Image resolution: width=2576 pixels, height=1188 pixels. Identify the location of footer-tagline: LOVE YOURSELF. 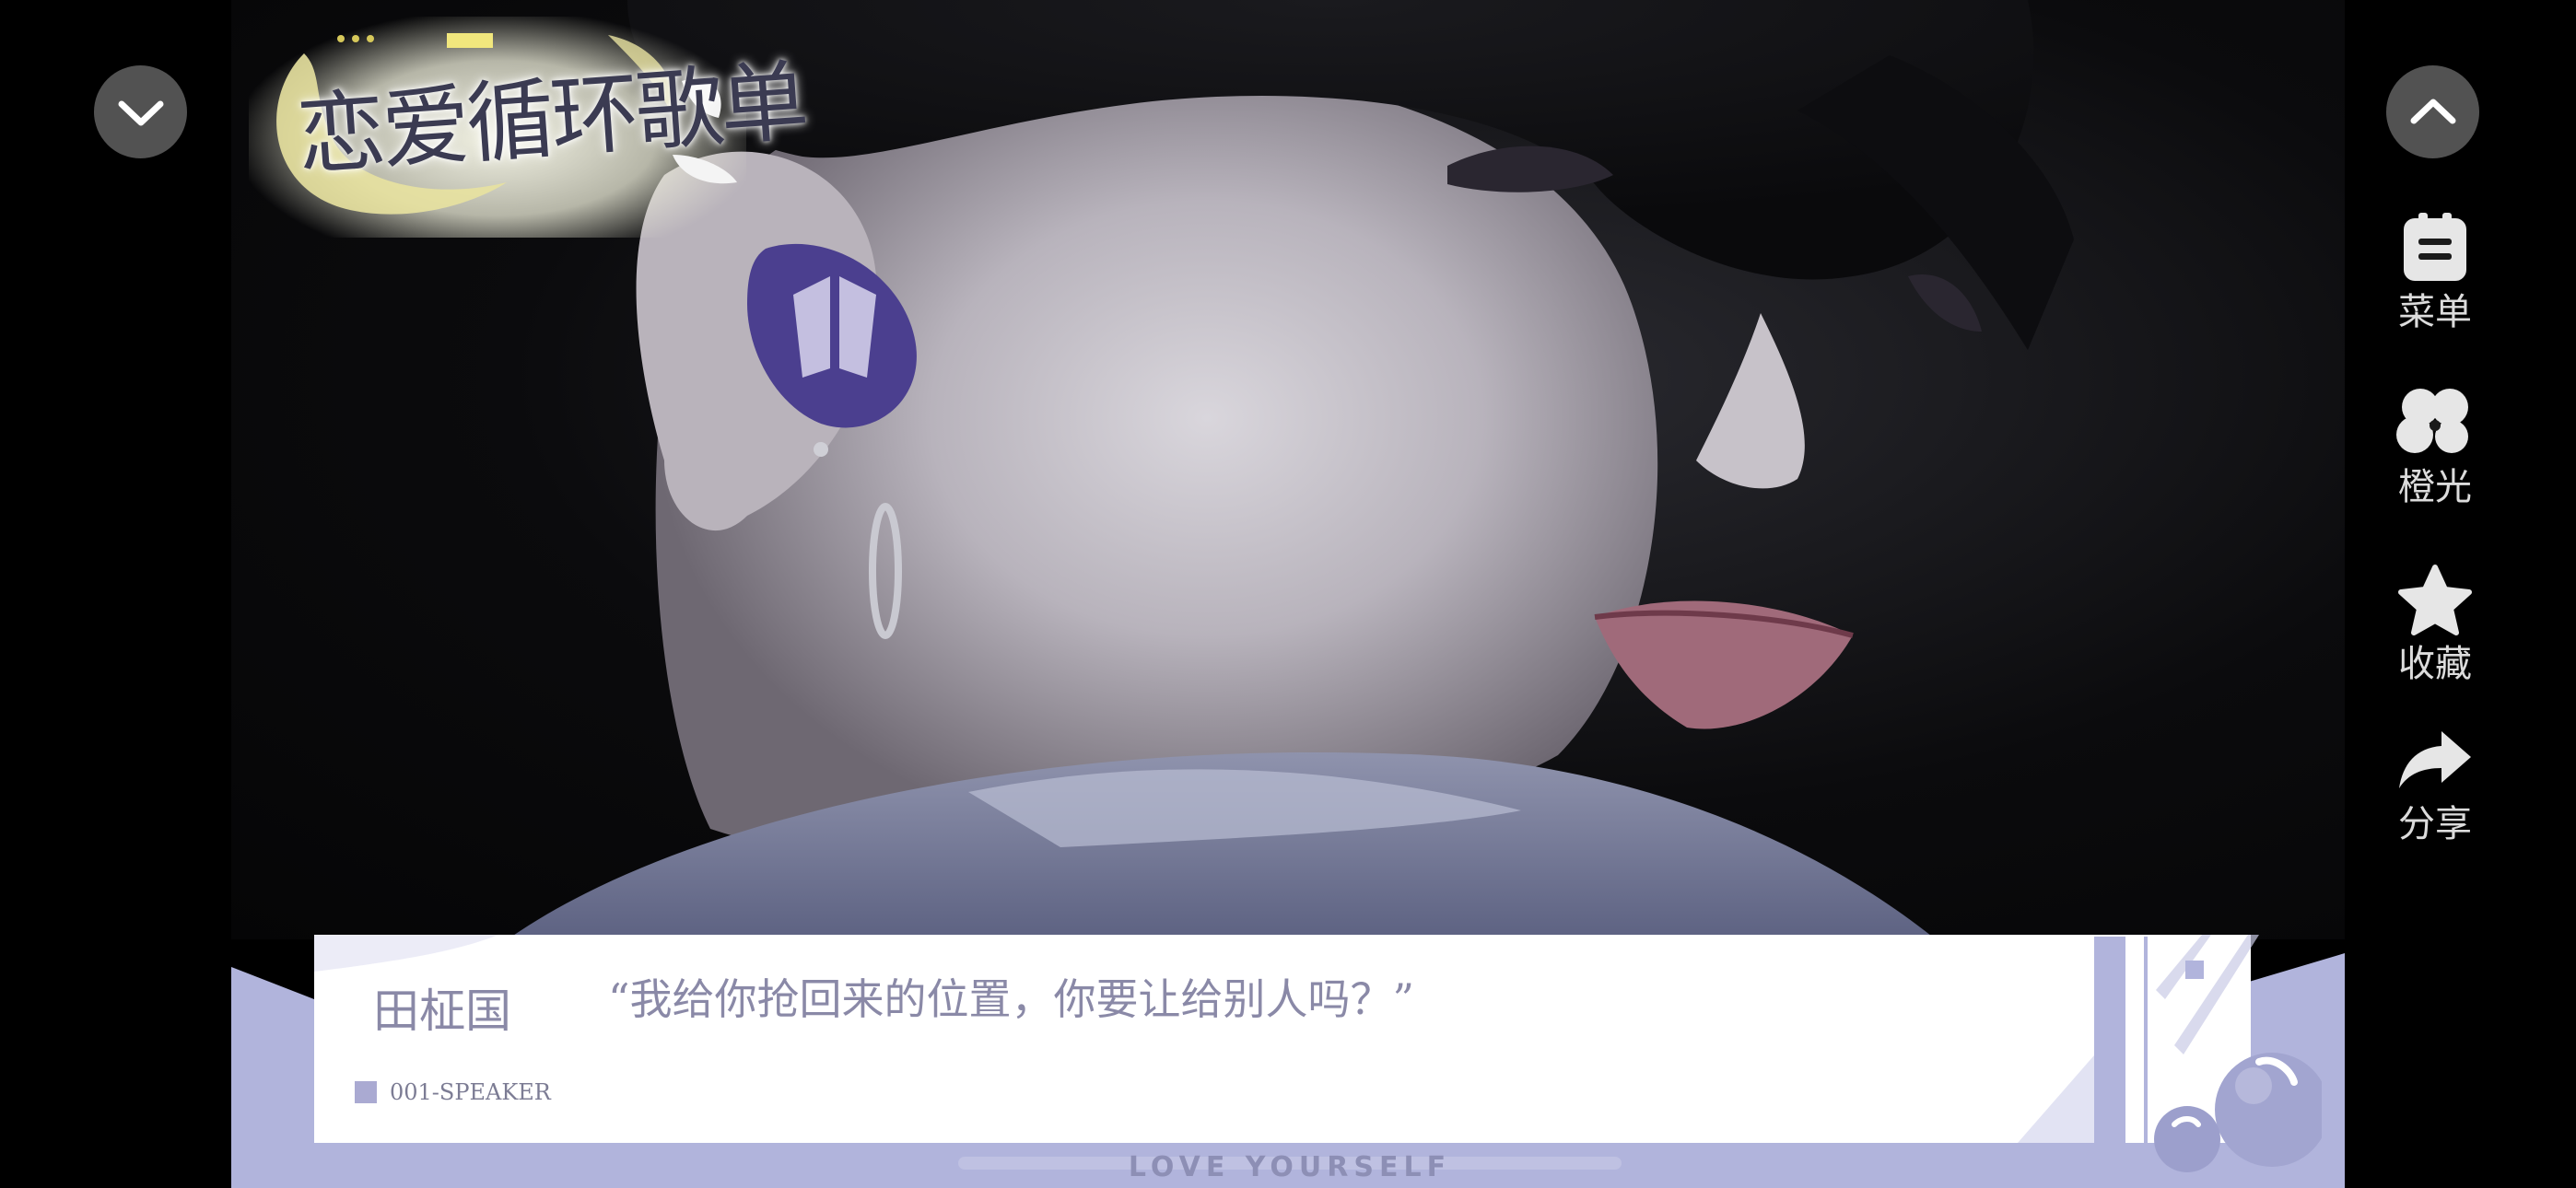
(1290, 1167).